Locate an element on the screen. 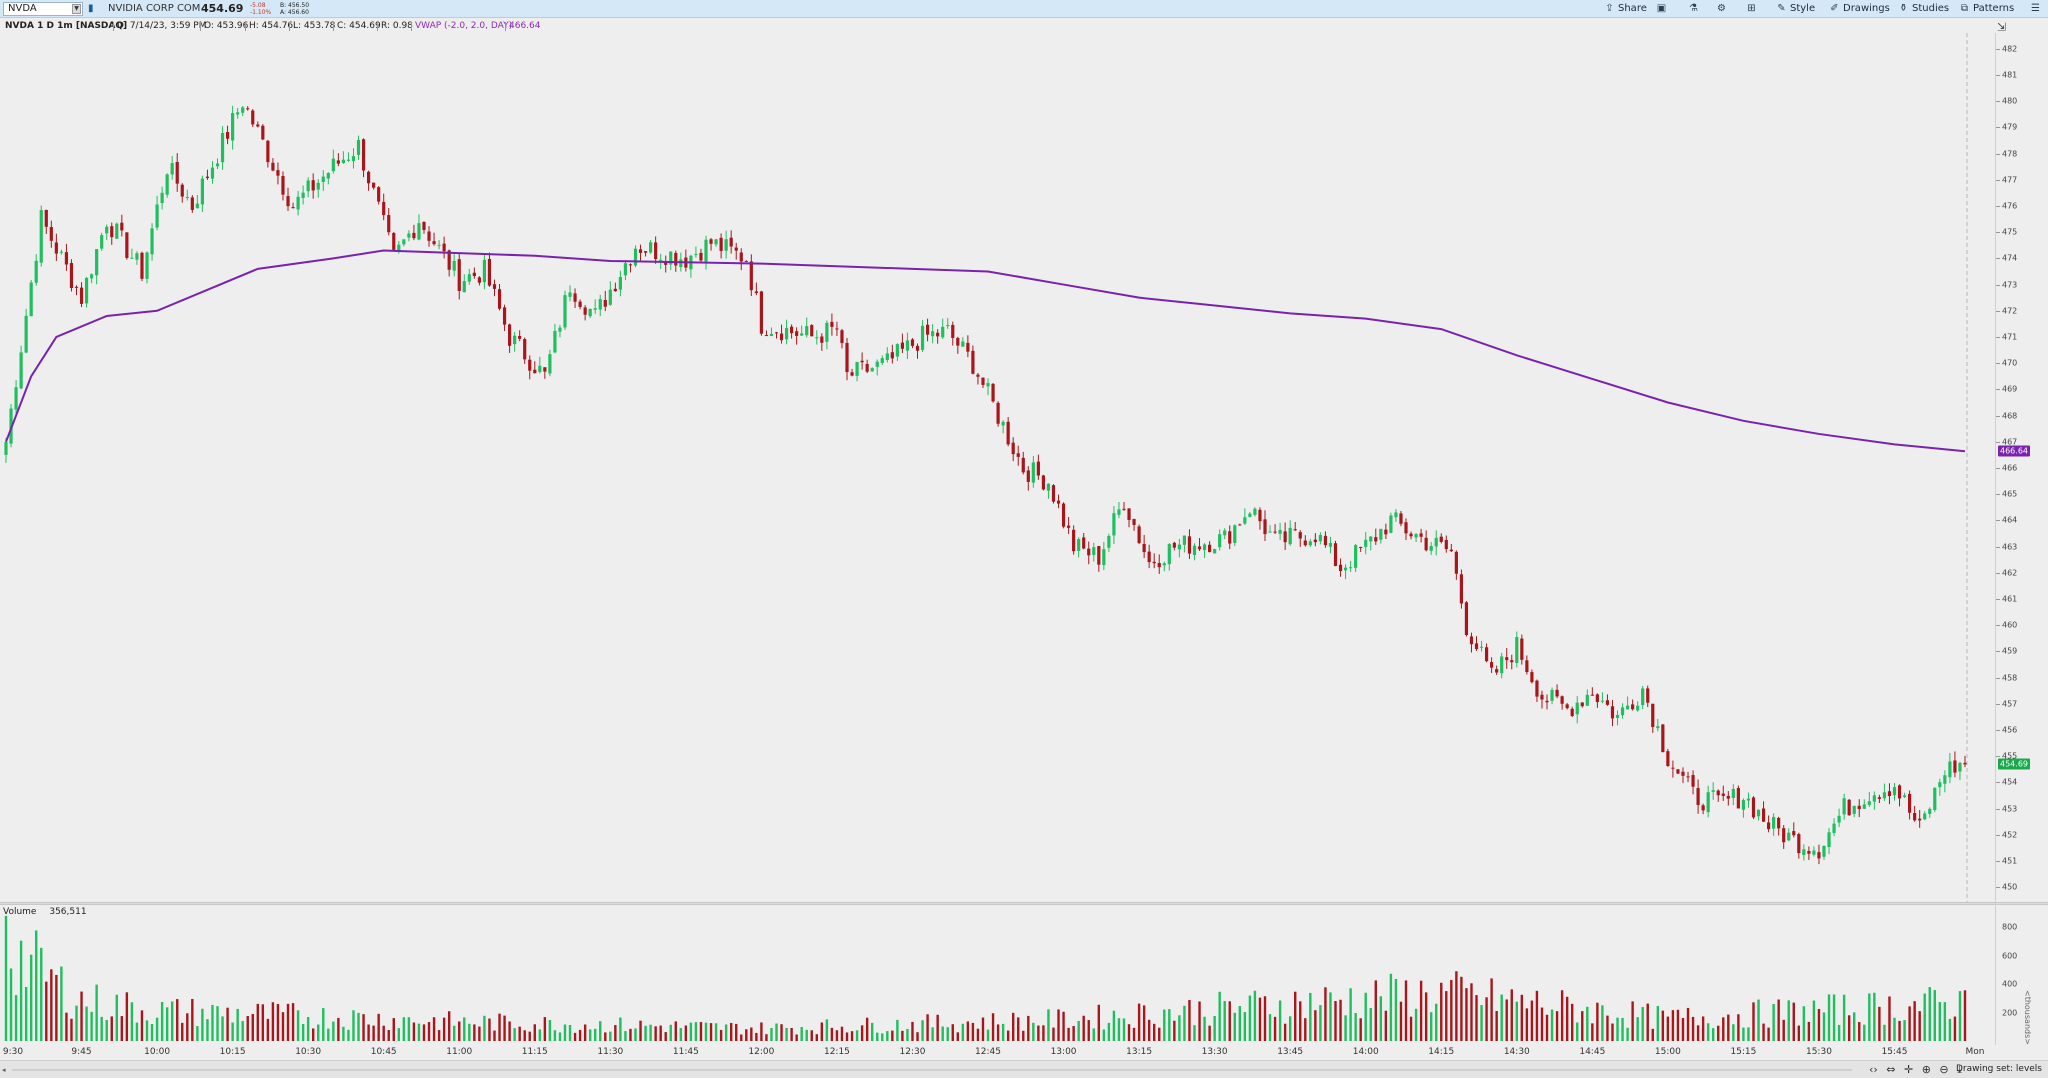 This screenshot has height=1078, width=2048. share-button: ⇪ Share is located at coordinates (1625, 9).